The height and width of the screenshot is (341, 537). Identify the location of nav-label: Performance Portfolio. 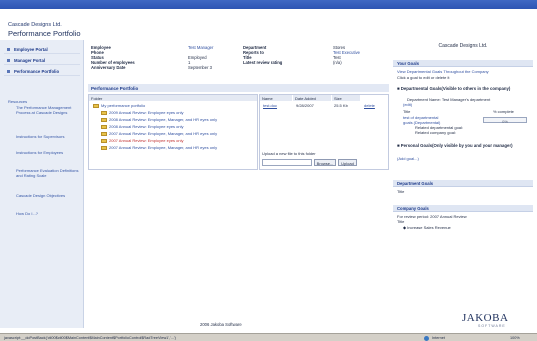
(37, 71).